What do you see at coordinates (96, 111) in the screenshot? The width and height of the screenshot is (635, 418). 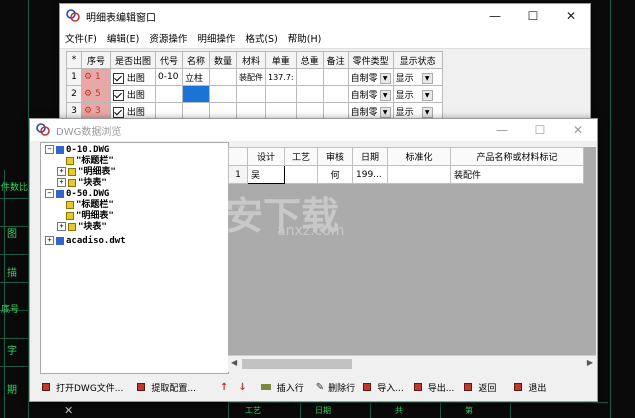 I see `seq-cell: ⚙ 3` at bounding box center [96, 111].